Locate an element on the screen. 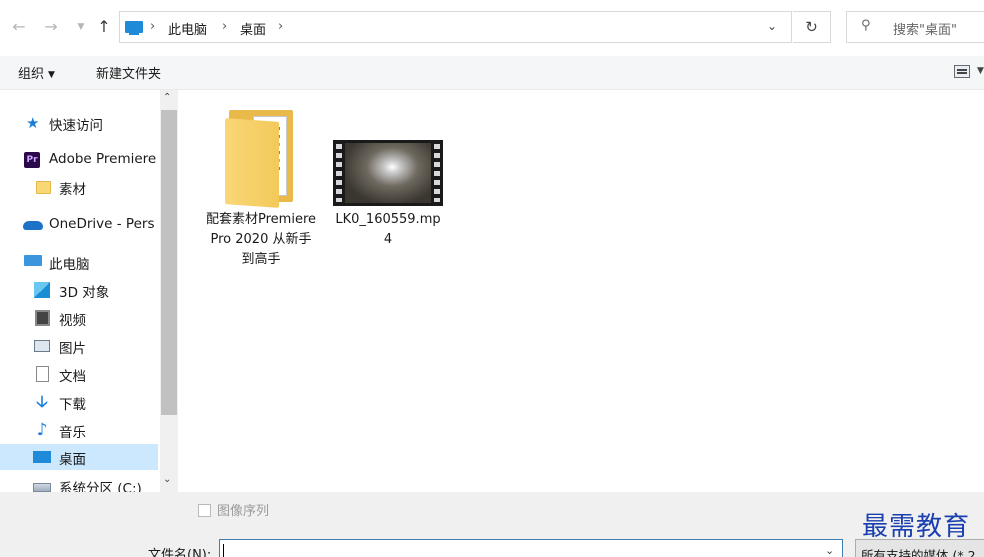 Image resolution: width=984 pixels, height=557 pixels. cloud-icon is located at coordinates (33, 225).